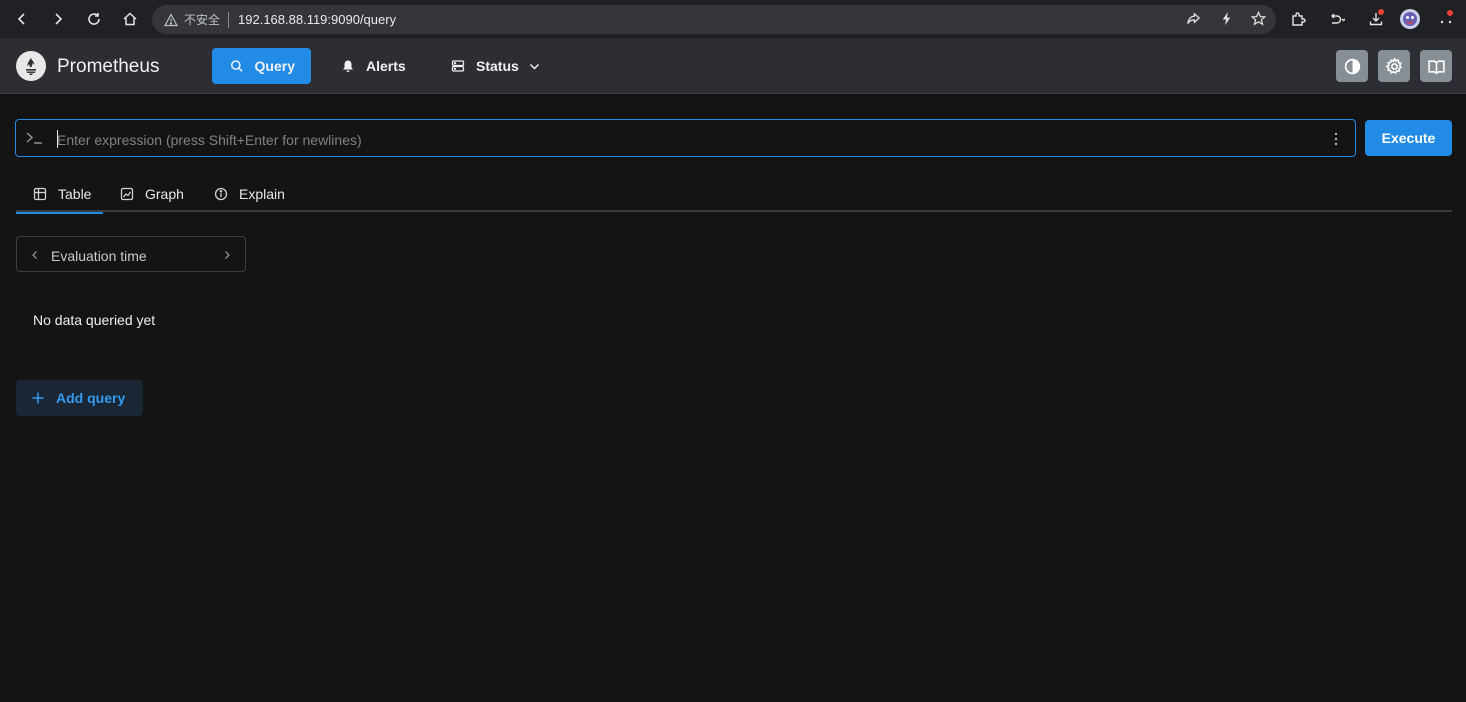  What do you see at coordinates (227, 255) in the screenshot?
I see `chevron-right-icon` at bounding box center [227, 255].